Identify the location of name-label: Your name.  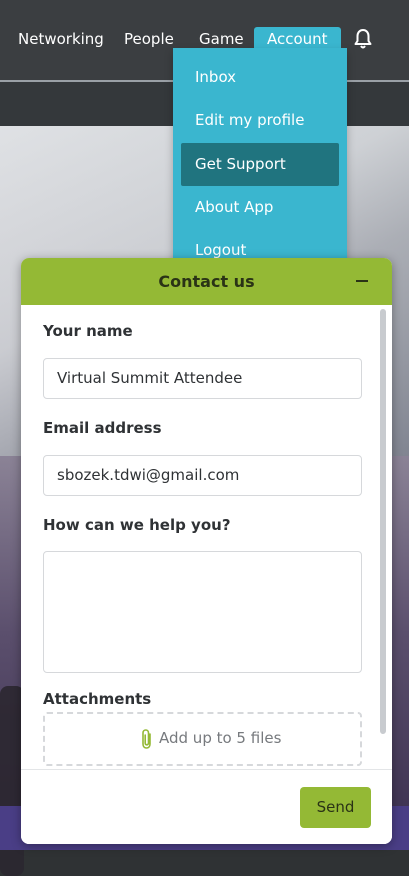
(88, 331).